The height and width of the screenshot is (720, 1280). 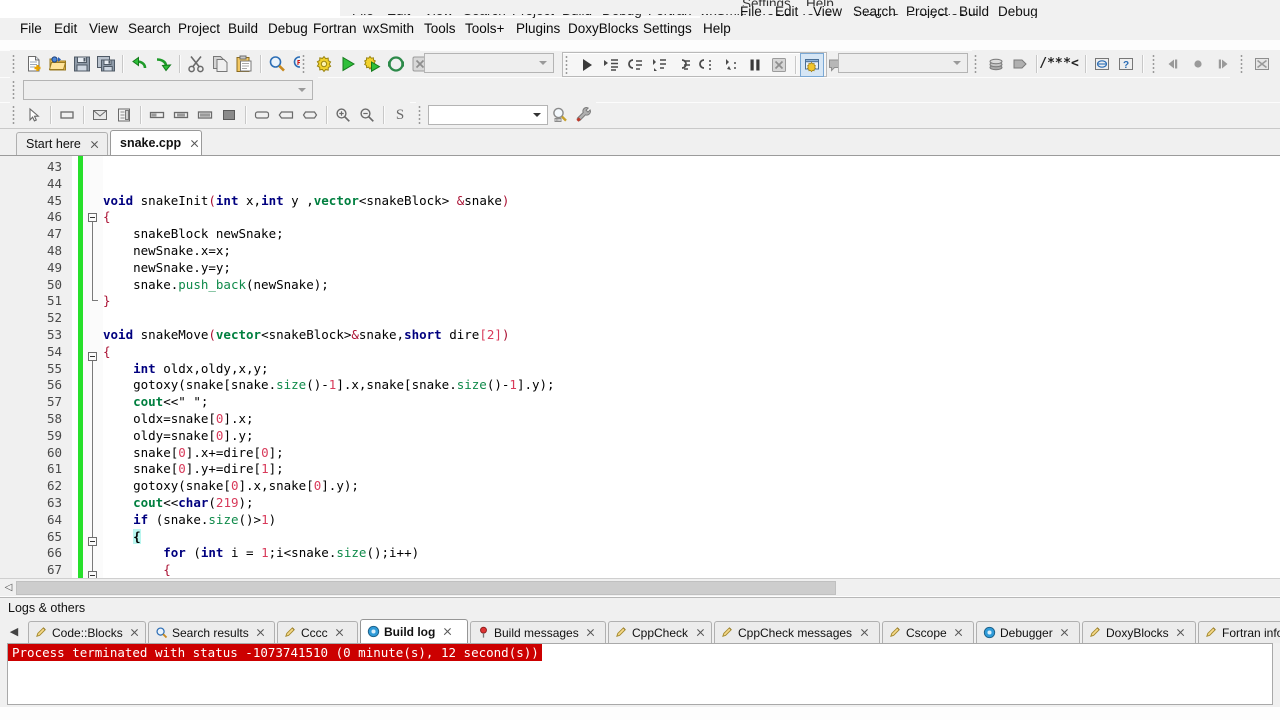 What do you see at coordinates (659, 65) in the screenshot?
I see `step-into-button` at bounding box center [659, 65].